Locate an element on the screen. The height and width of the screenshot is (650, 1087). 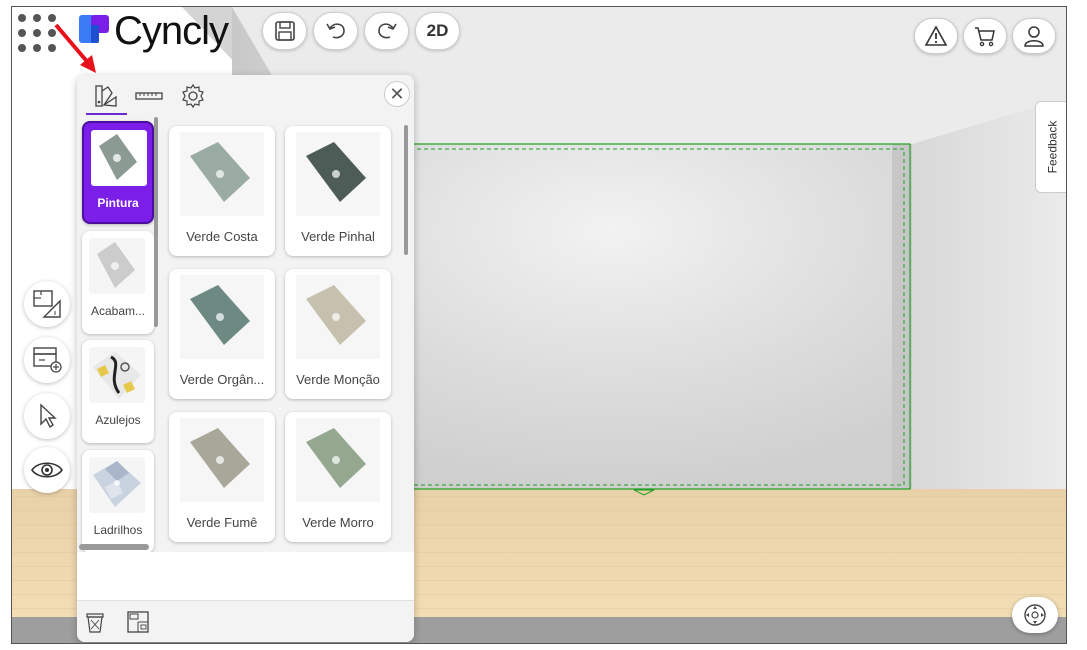
swatch-card: Verde Pinhal is located at coordinates (338, 191).